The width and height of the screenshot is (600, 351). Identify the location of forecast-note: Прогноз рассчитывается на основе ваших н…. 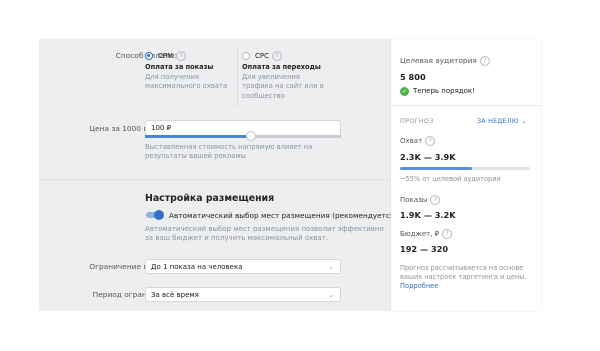
(465, 277).